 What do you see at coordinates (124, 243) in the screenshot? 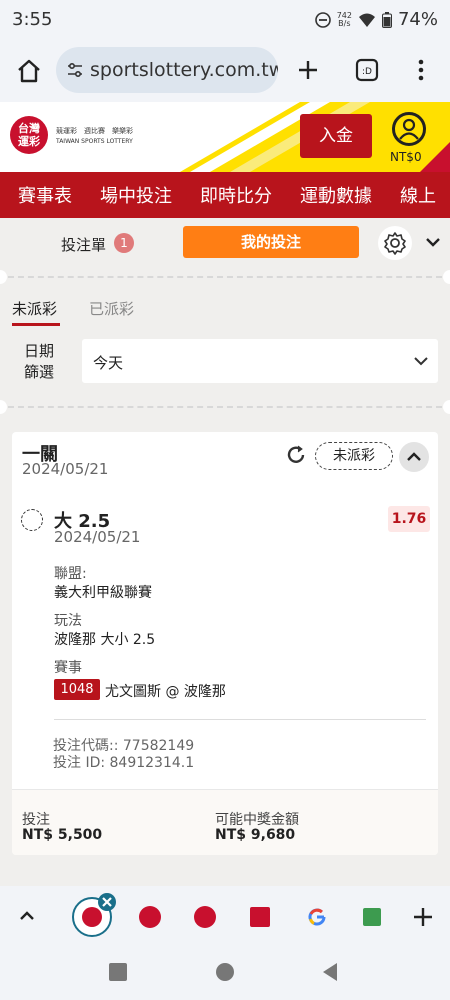
I see `betslip-count-badge: 1` at bounding box center [124, 243].